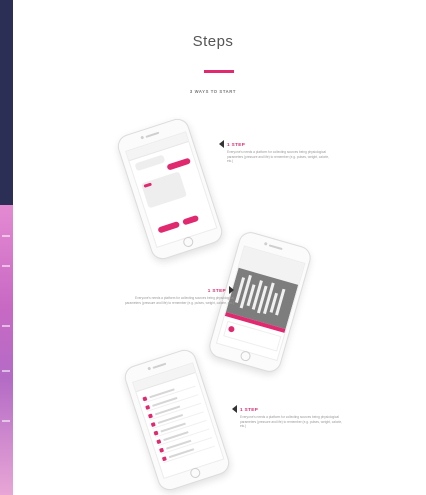 This screenshot has height=495, width=426. I want to click on phone-mockup-chat, so click(170, 189).